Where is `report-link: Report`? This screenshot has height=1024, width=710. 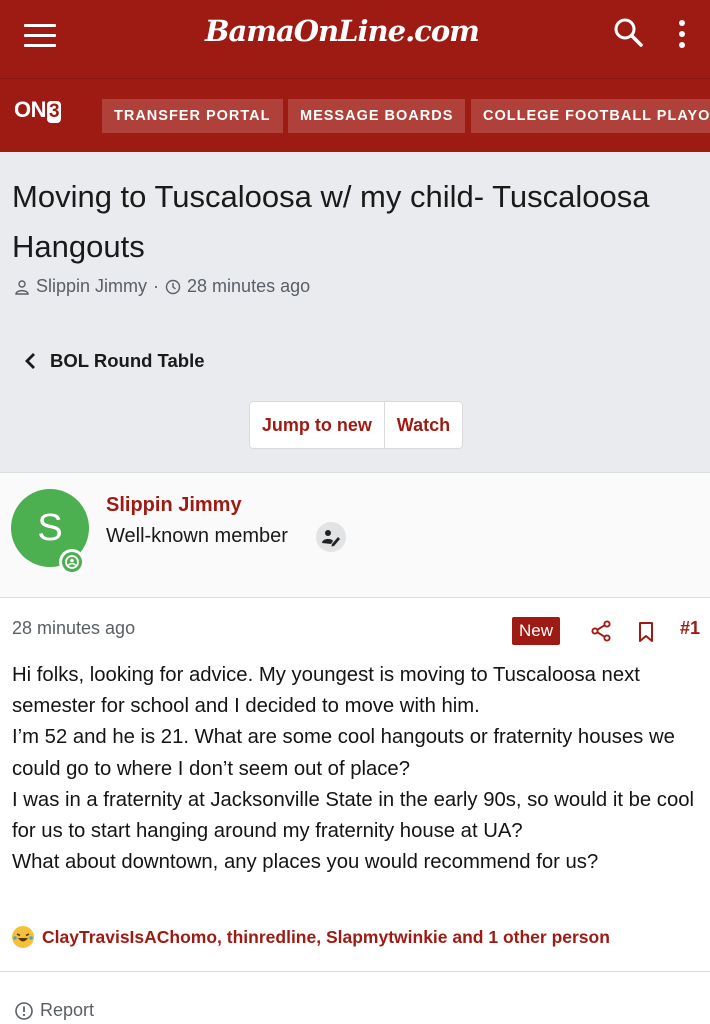
report-link: Report is located at coordinates (54, 1010).